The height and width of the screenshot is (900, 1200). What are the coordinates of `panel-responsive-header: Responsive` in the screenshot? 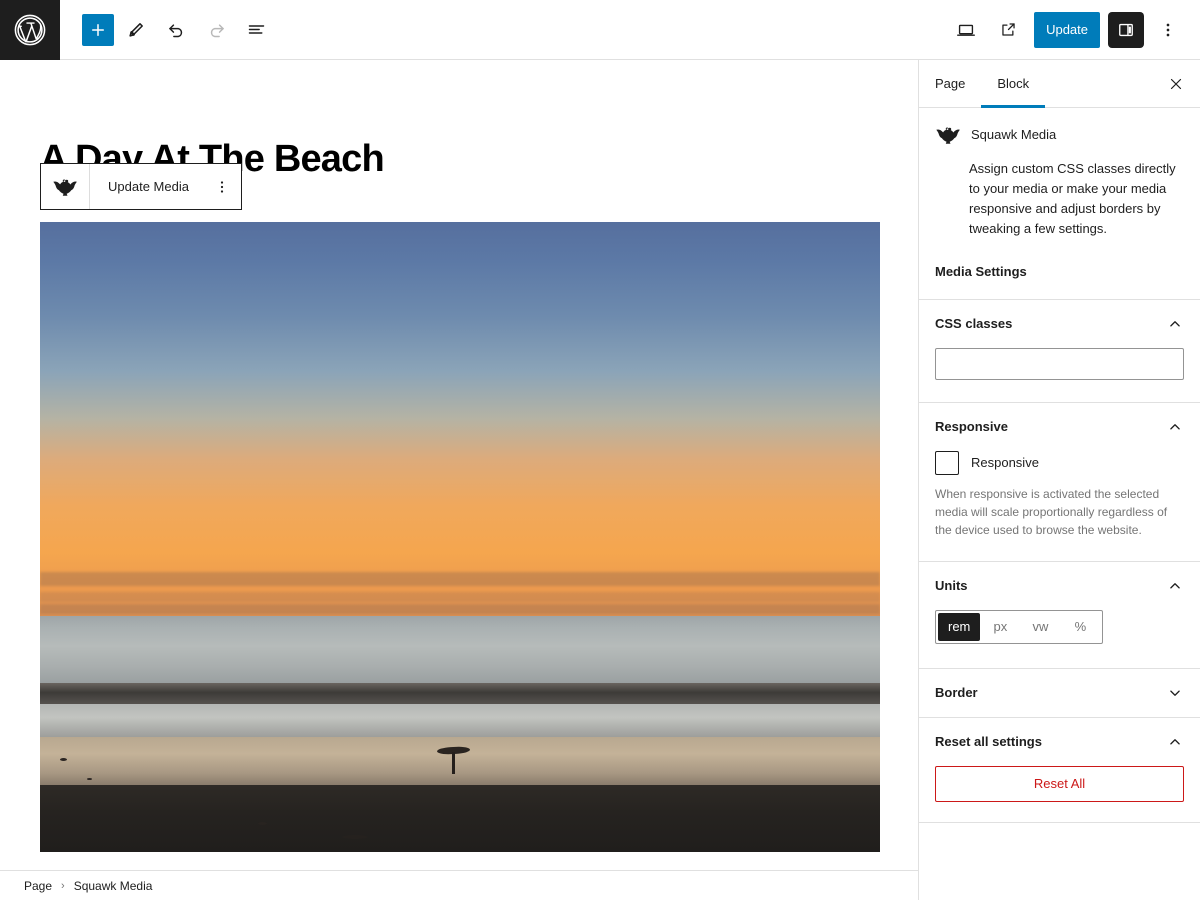 It's located at (1059, 427).